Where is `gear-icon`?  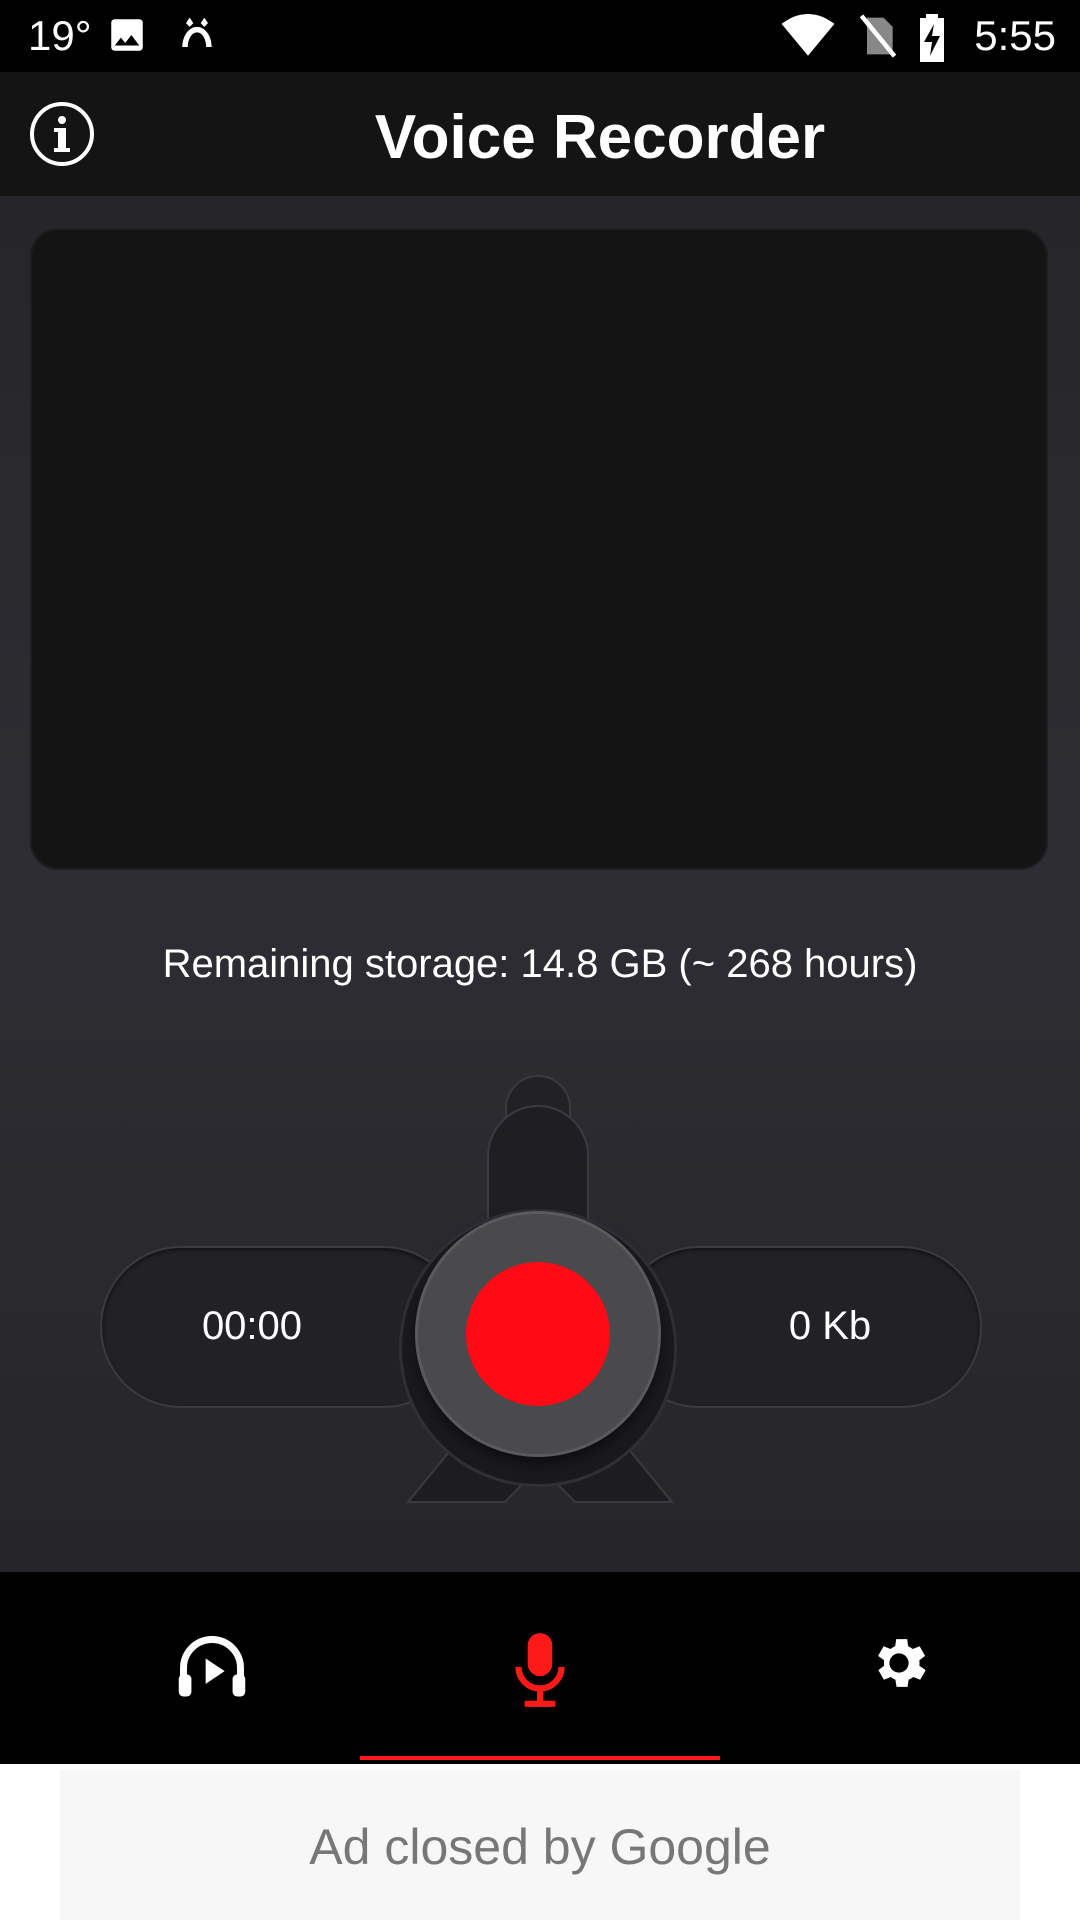 gear-icon is located at coordinates (902, 1663).